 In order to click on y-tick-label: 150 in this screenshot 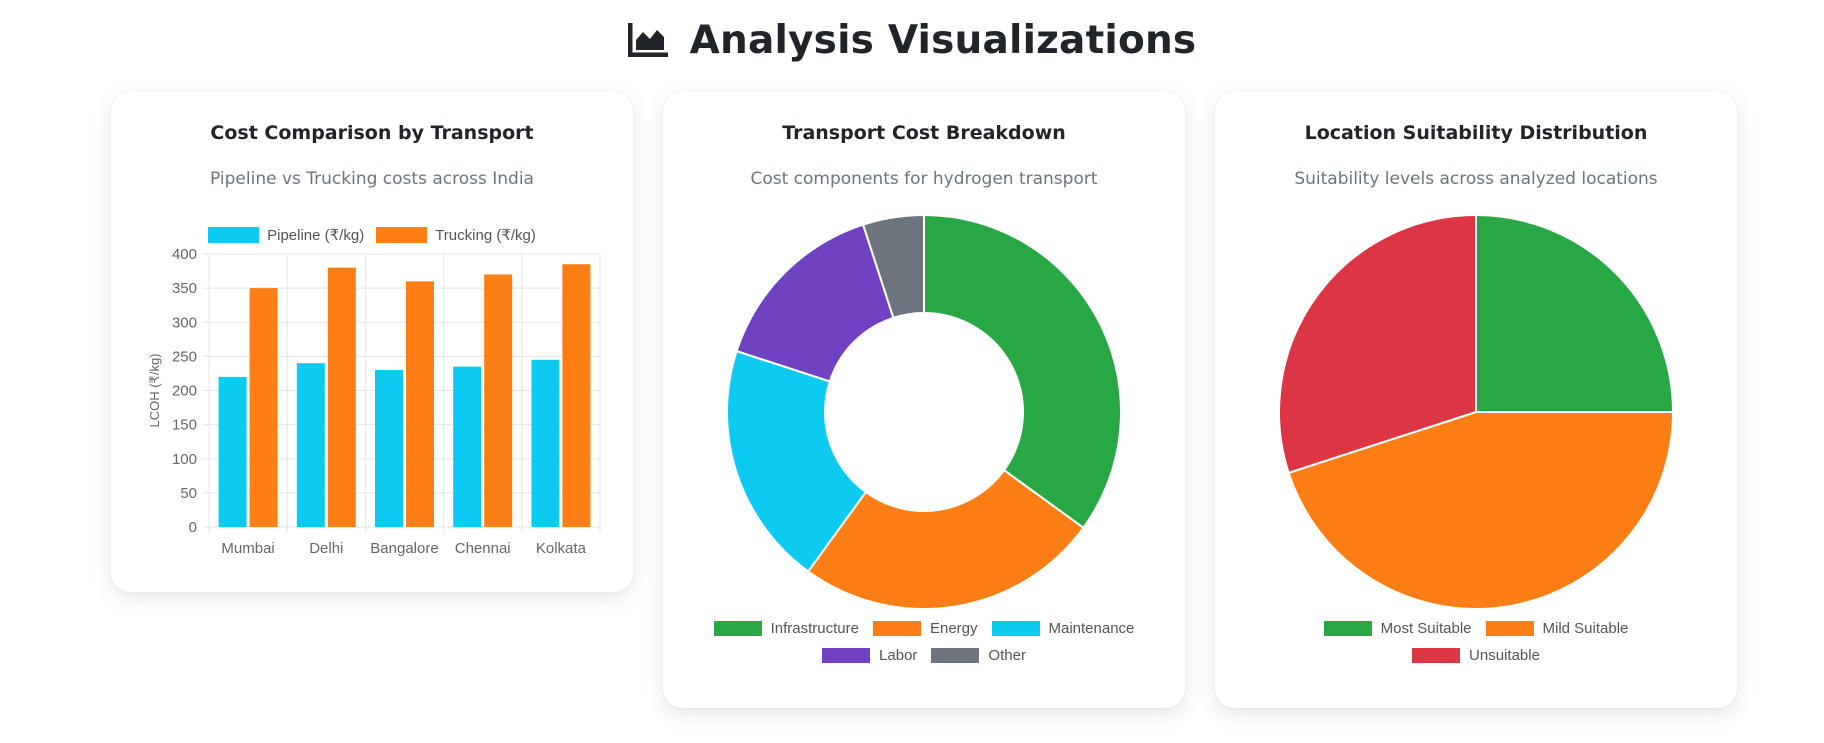, I will do `click(184, 425)`.